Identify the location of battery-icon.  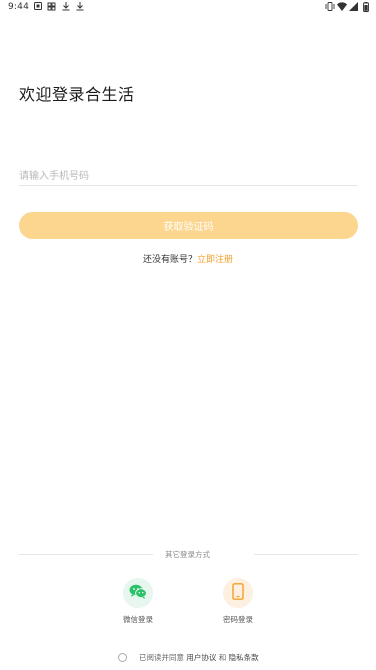
(365, 7).